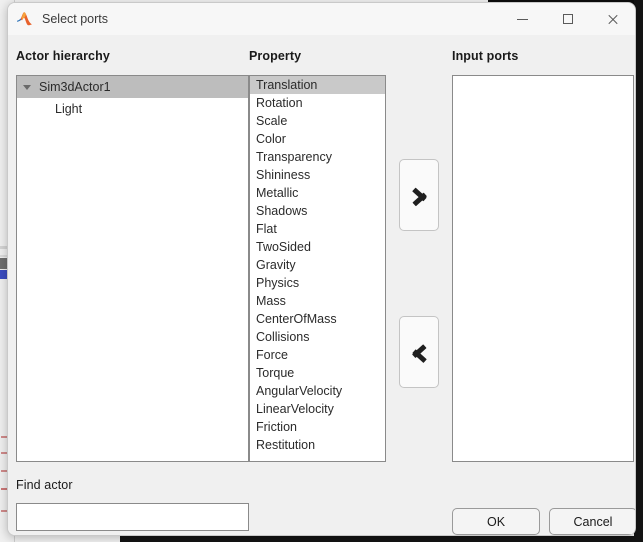 The height and width of the screenshot is (542, 643). What do you see at coordinates (317, 373) in the screenshot?
I see `property-item: Torque` at bounding box center [317, 373].